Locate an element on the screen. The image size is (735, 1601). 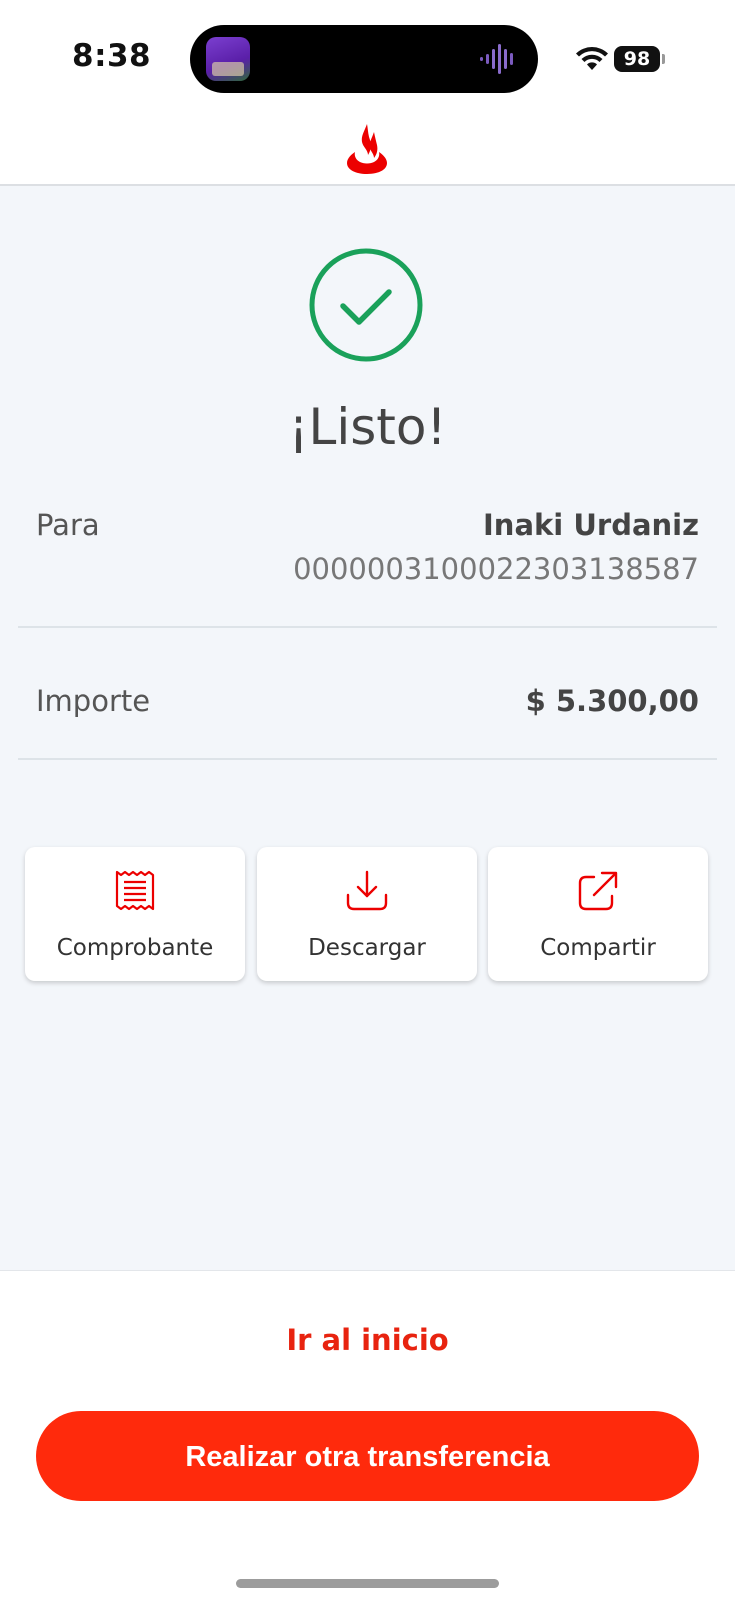
battery-indicator: 98 is located at coordinates (637, 59).